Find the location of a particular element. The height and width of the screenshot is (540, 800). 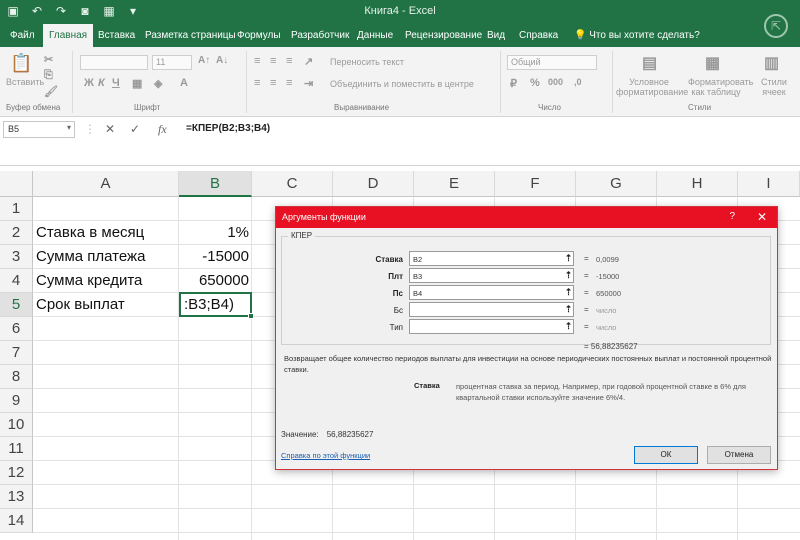

underline-button: Ч is located at coordinates (116, 83).